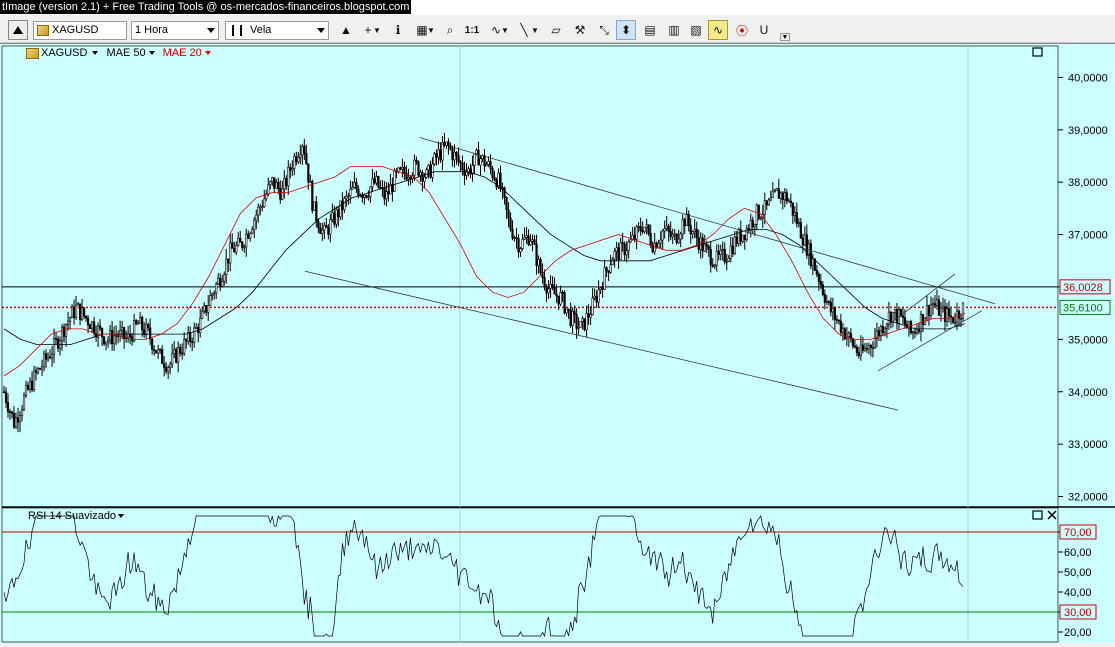 The height and width of the screenshot is (647, 1115). What do you see at coordinates (674, 30) in the screenshot?
I see `indicator-oscillator-icon: ▥` at bounding box center [674, 30].